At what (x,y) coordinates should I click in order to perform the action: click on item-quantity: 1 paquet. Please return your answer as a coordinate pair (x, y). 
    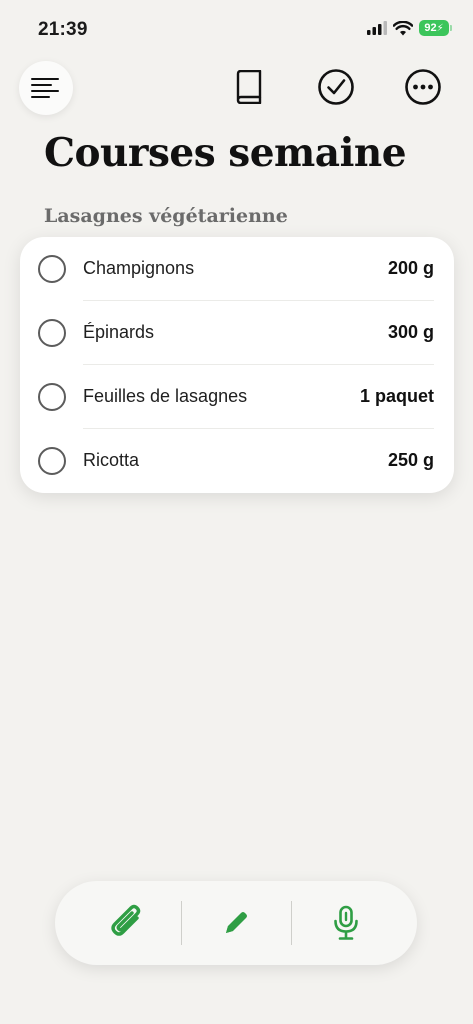
    Looking at the image, I should click on (396, 396).